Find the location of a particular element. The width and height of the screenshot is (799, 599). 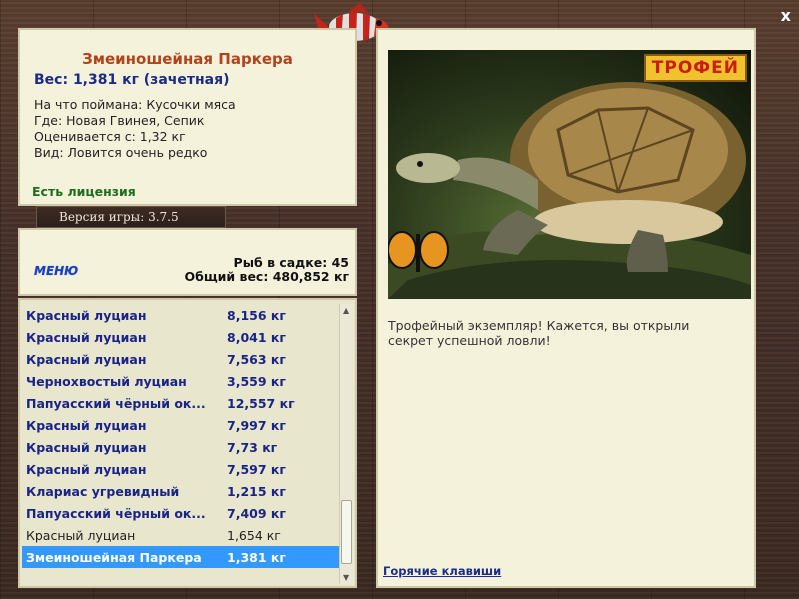

list-item-name: Чернохвостый луциан is located at coordinates (106, 381).